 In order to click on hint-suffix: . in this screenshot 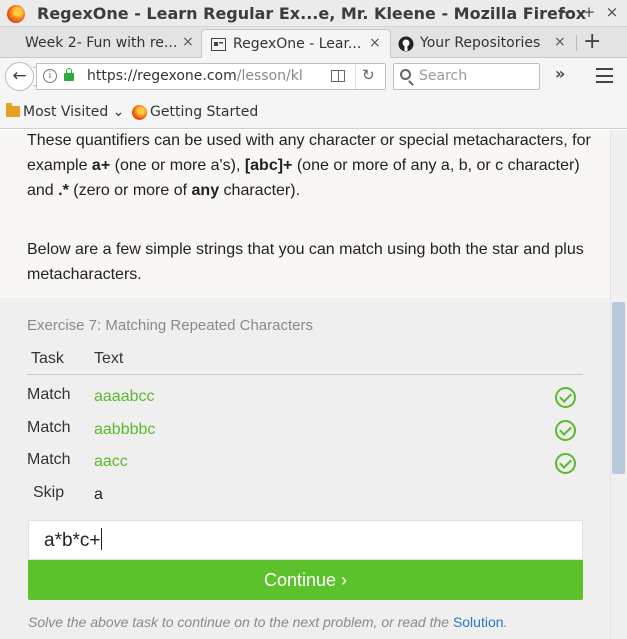, I will do `click(505, 622)`.